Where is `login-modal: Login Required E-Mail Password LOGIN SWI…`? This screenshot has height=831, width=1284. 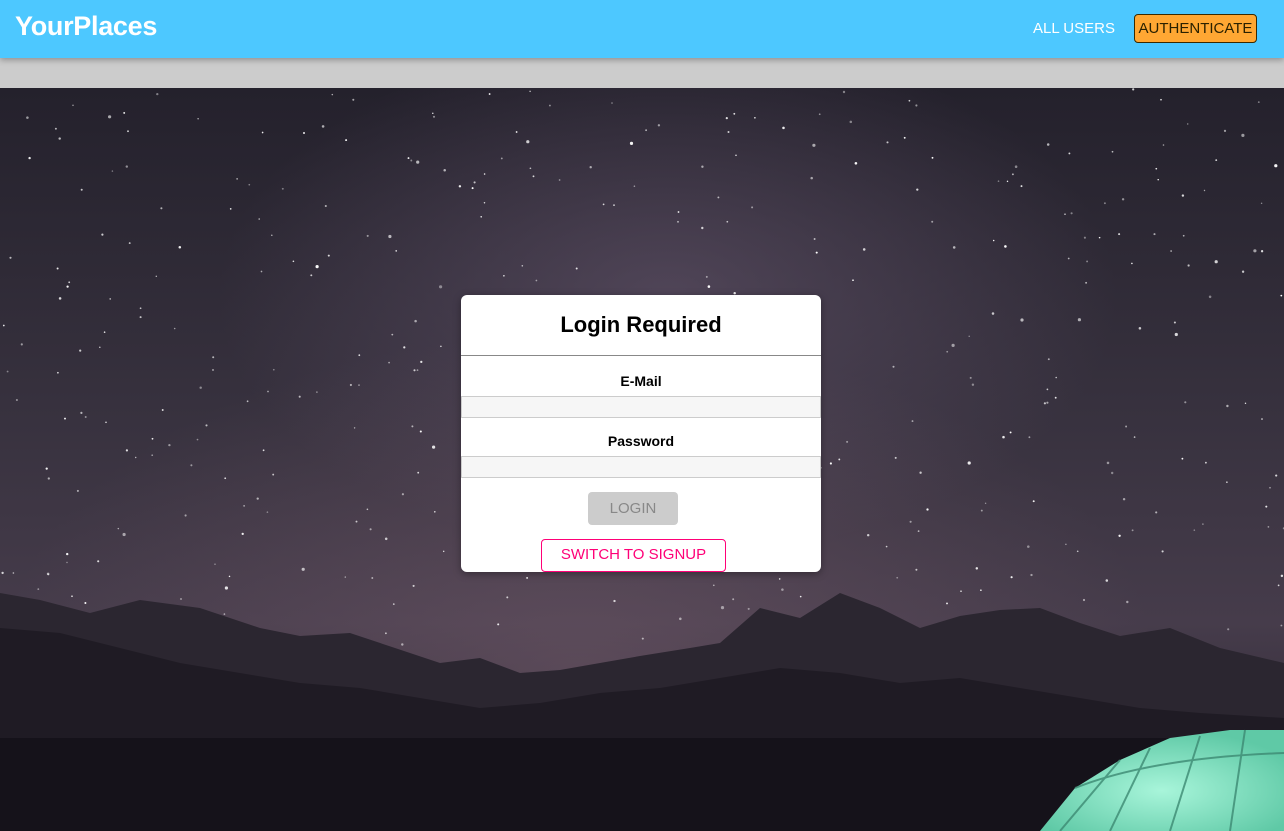 login-modal: Login Required E-Mail Password LOGIN SWI… is located at coordinates (641, 433).